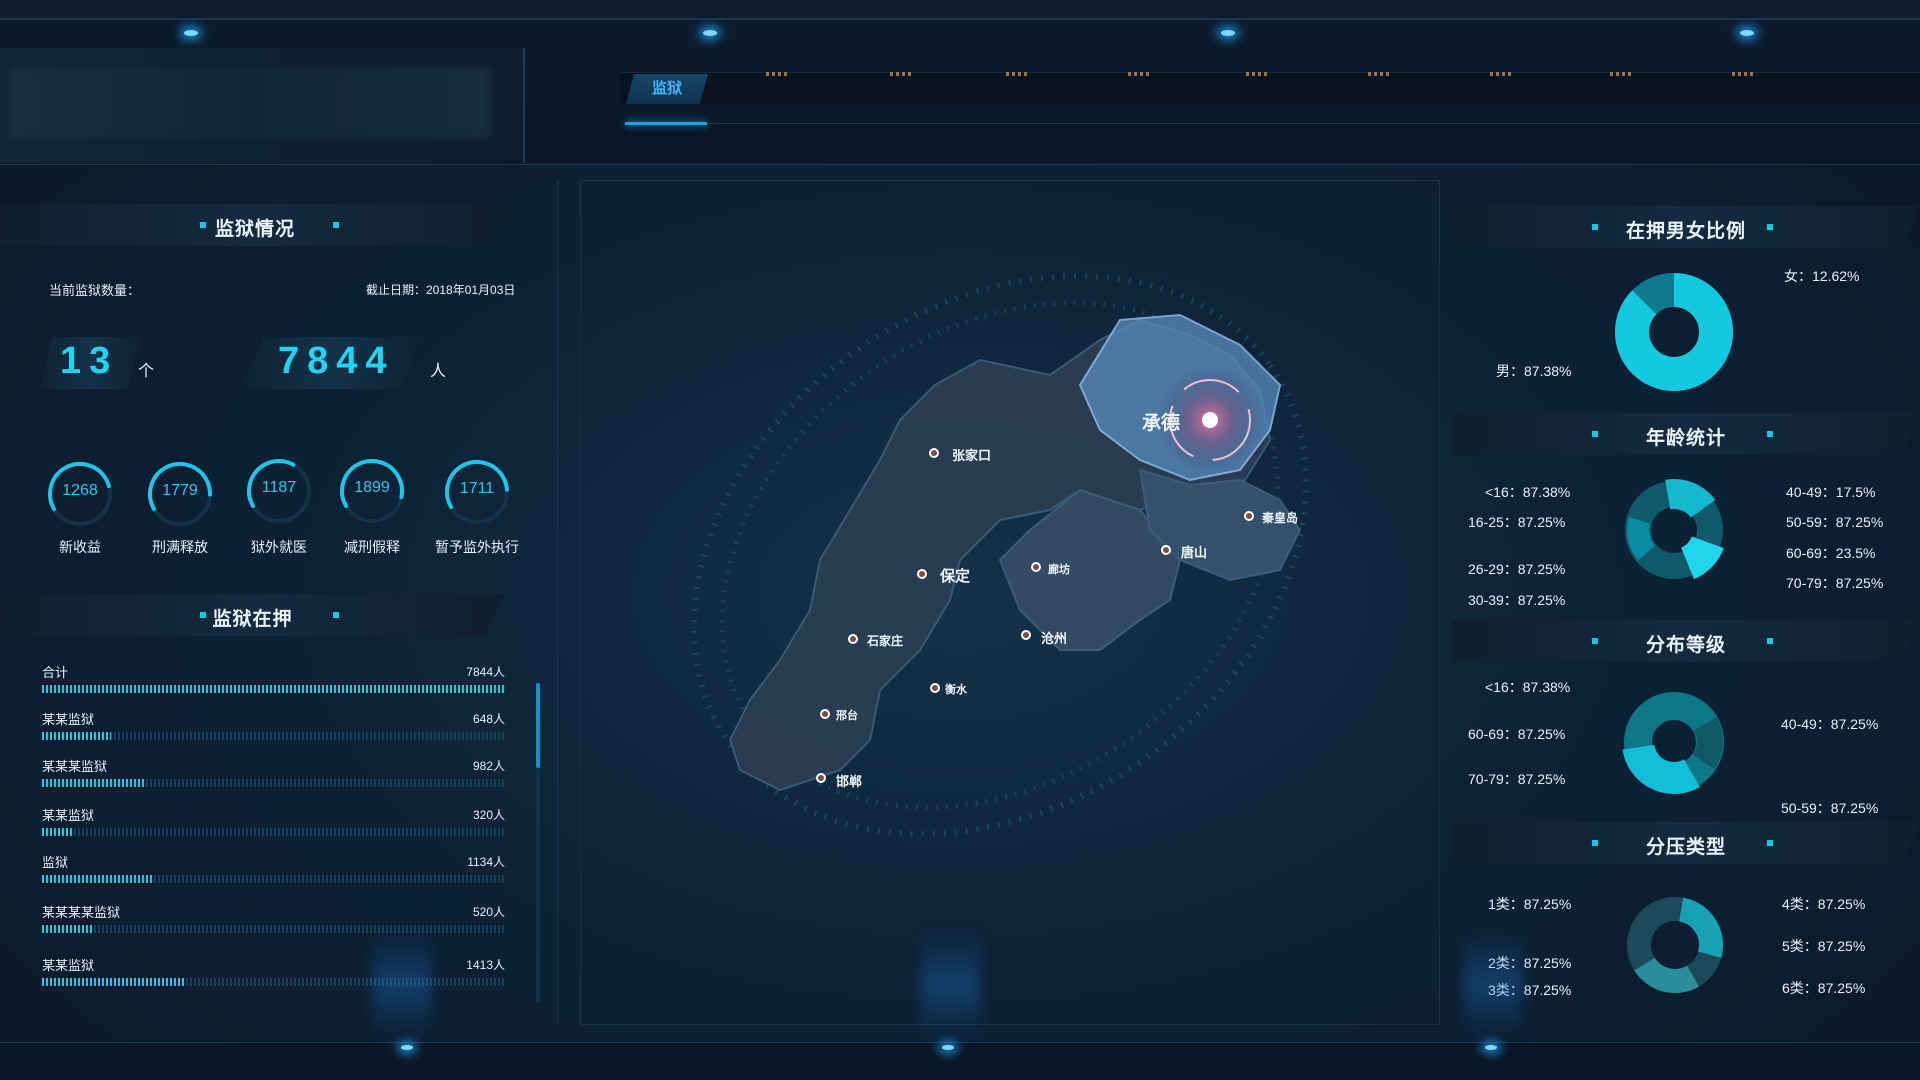 The height and width of the screenshot is (1080, 1920). What do you see at coordinates (955, 575) in the screenshot?
I see `city-label-baoding: 保定` at bounding box center [955, 575].